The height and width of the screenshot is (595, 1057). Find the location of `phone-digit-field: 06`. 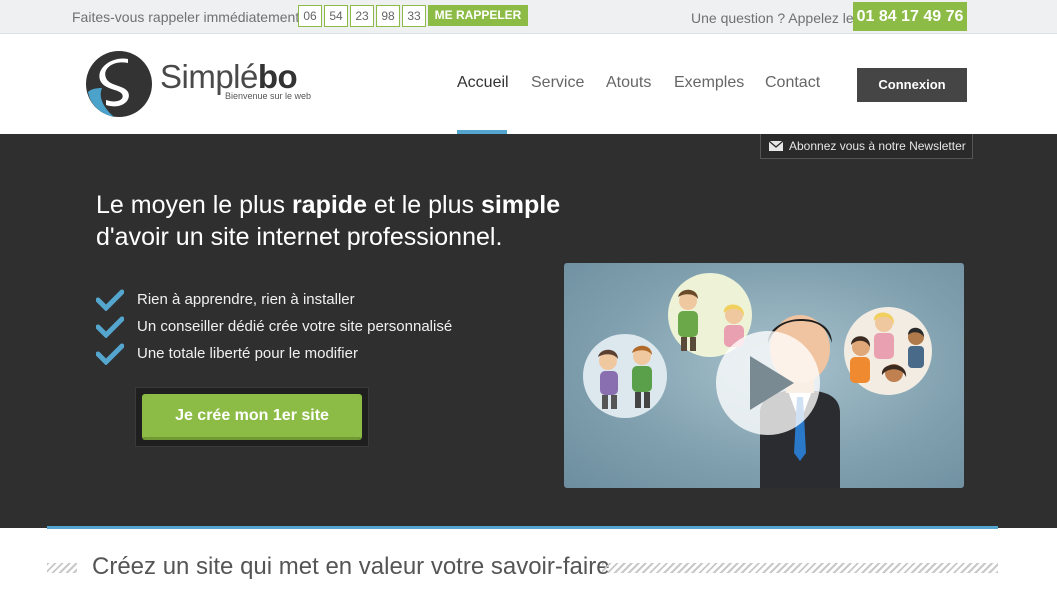

phone-digit-field: 06 is located at coordinates (310, 16).